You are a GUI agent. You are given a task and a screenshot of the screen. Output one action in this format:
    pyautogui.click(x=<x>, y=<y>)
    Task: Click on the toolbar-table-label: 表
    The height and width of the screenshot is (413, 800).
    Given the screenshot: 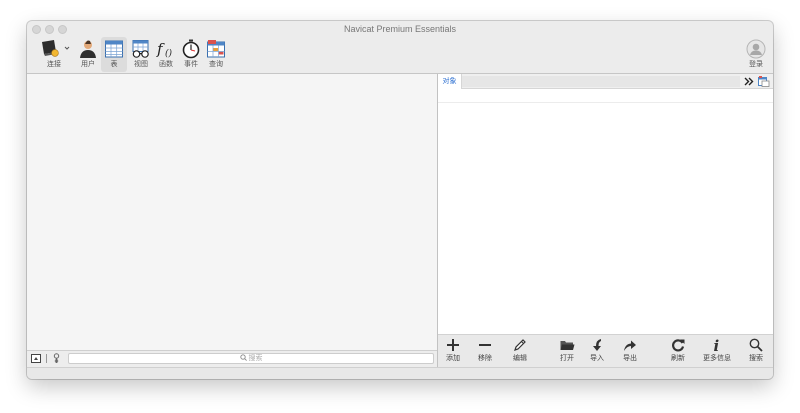 What is the action you would take?
    pyautogui.click(x=114, y=64)
    